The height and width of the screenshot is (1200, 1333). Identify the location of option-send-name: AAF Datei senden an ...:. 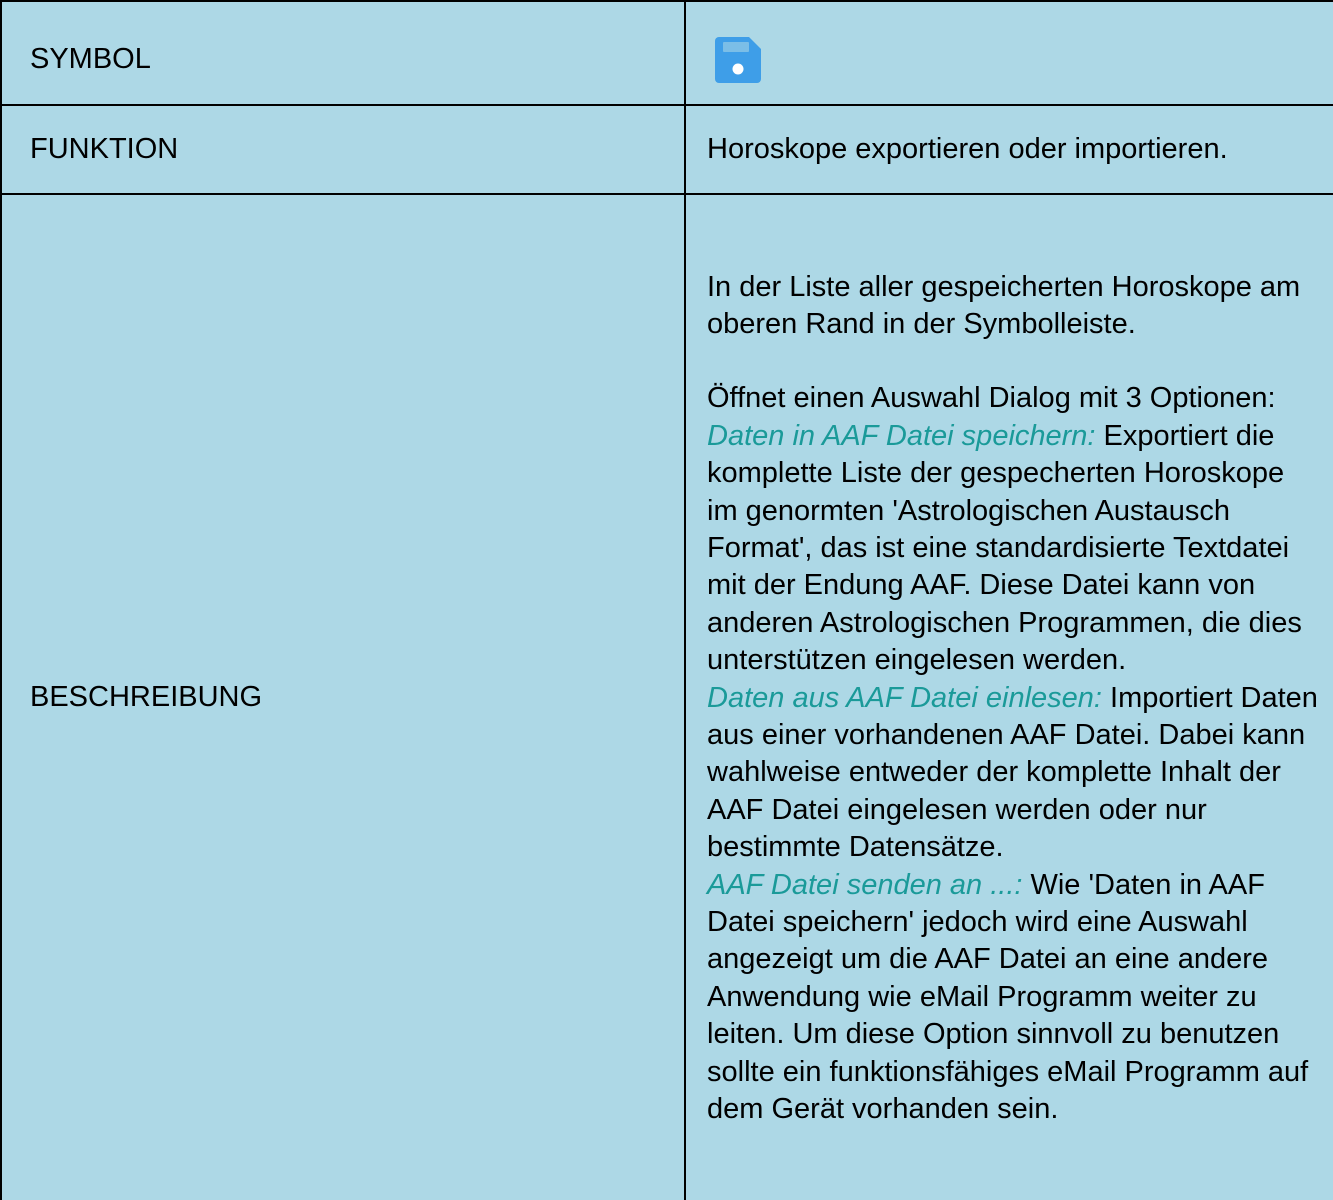
(865, 884).